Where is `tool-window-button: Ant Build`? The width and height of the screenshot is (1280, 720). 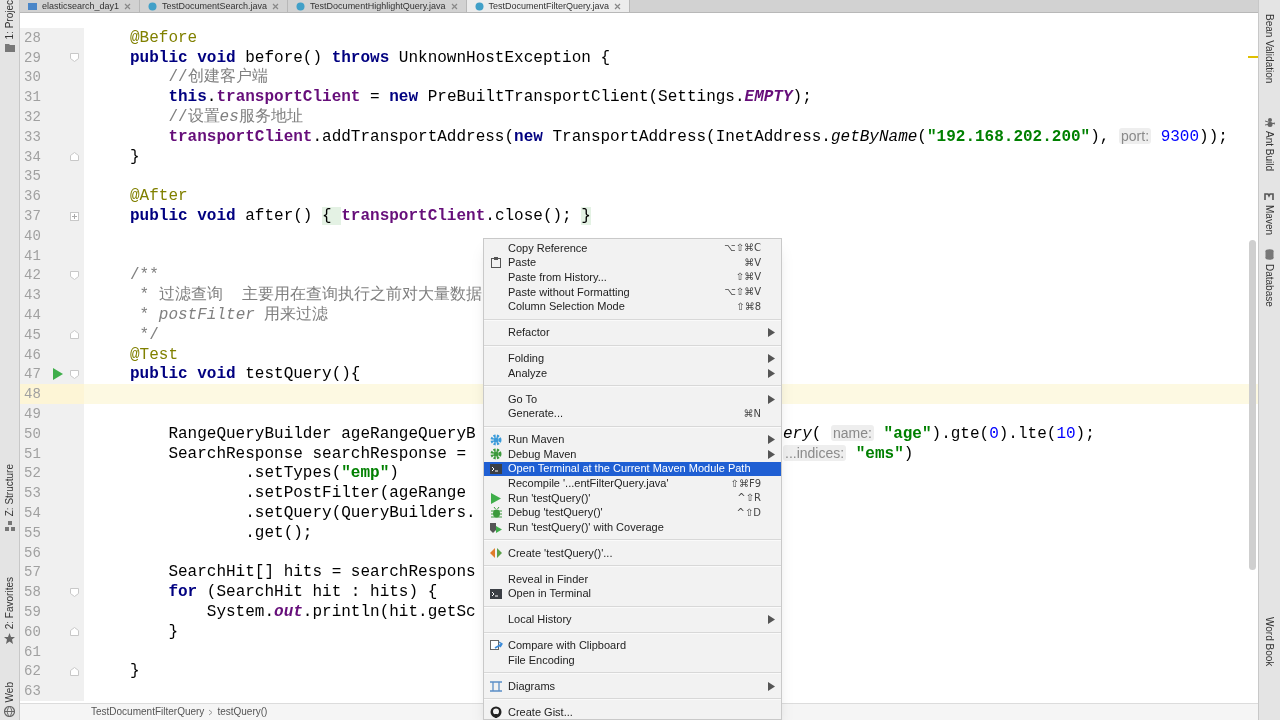 tool-window-button: Ant Build is located at coordinates (1269, 144).